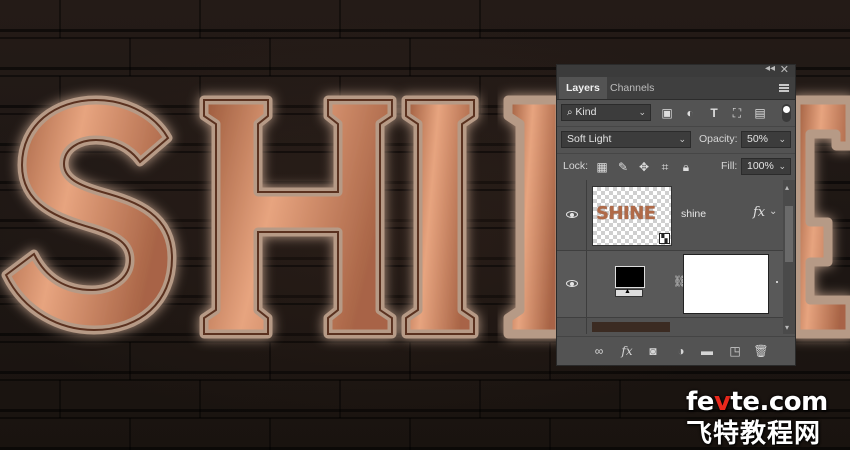  What do you see at coordinates (758, 139) in the screenshot?
I see `opacity-value: 50%` at bounding box center [758, 139].